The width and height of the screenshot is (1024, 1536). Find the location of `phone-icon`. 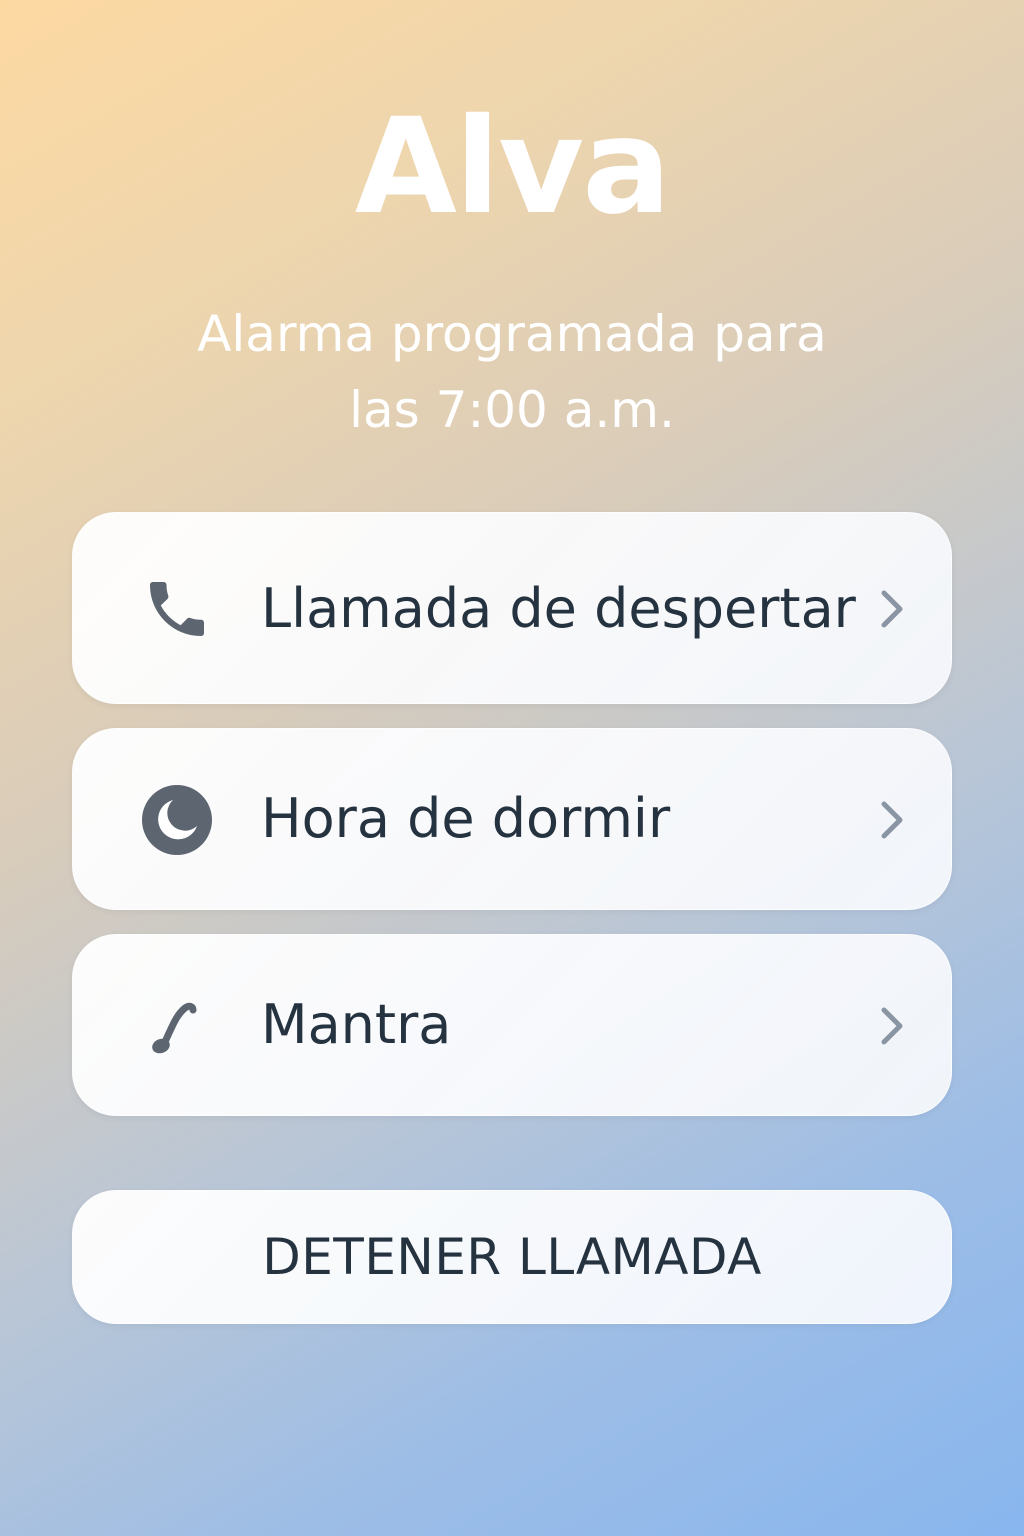

phone-icon is located at coordinates (177, 609).